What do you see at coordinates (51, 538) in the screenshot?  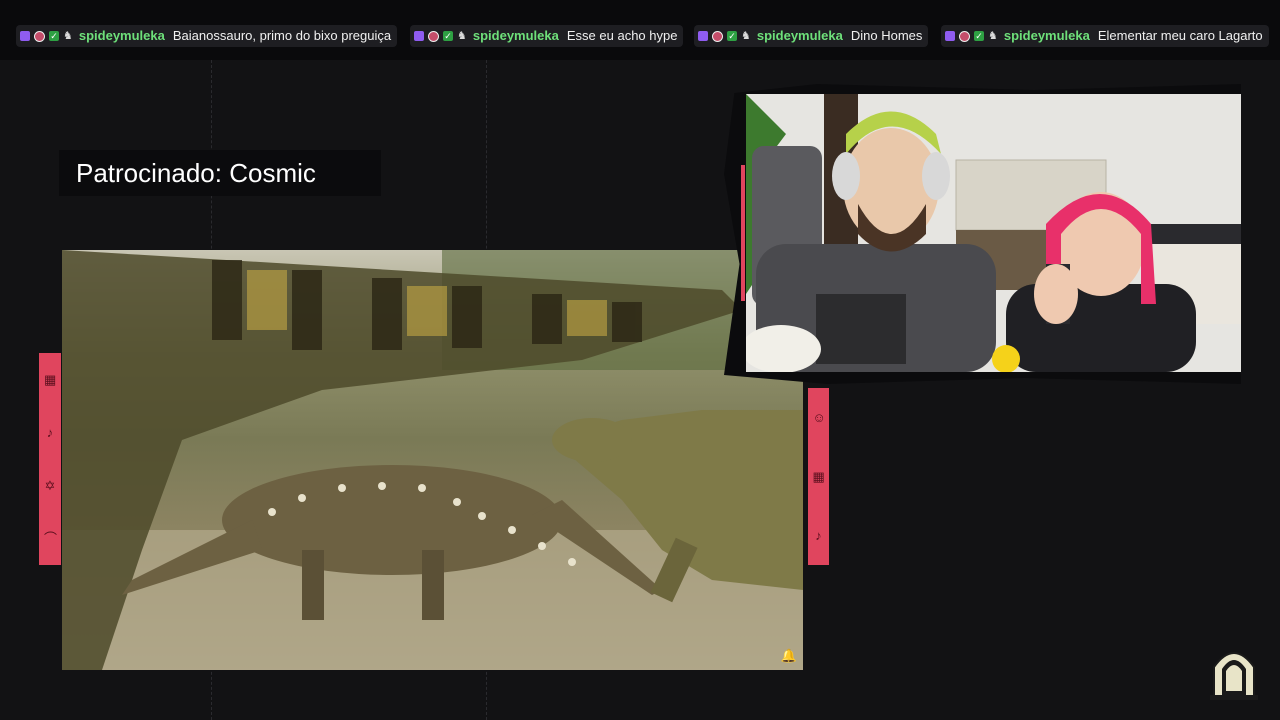 I see `spoon-icon: ⌒` at bounding box center [51, 538].